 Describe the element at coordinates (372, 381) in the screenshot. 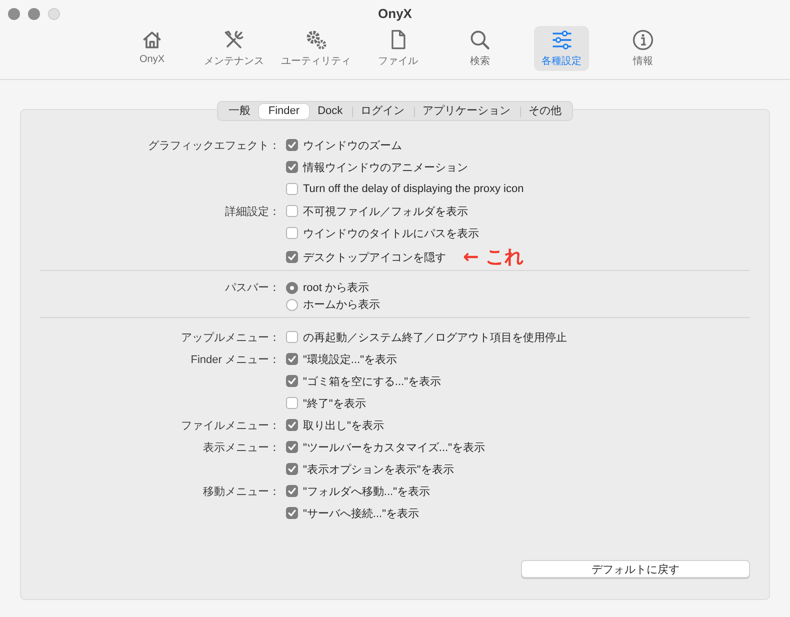

I see `option-label: "ゴミ箱を空にする..."を表示` at that location.